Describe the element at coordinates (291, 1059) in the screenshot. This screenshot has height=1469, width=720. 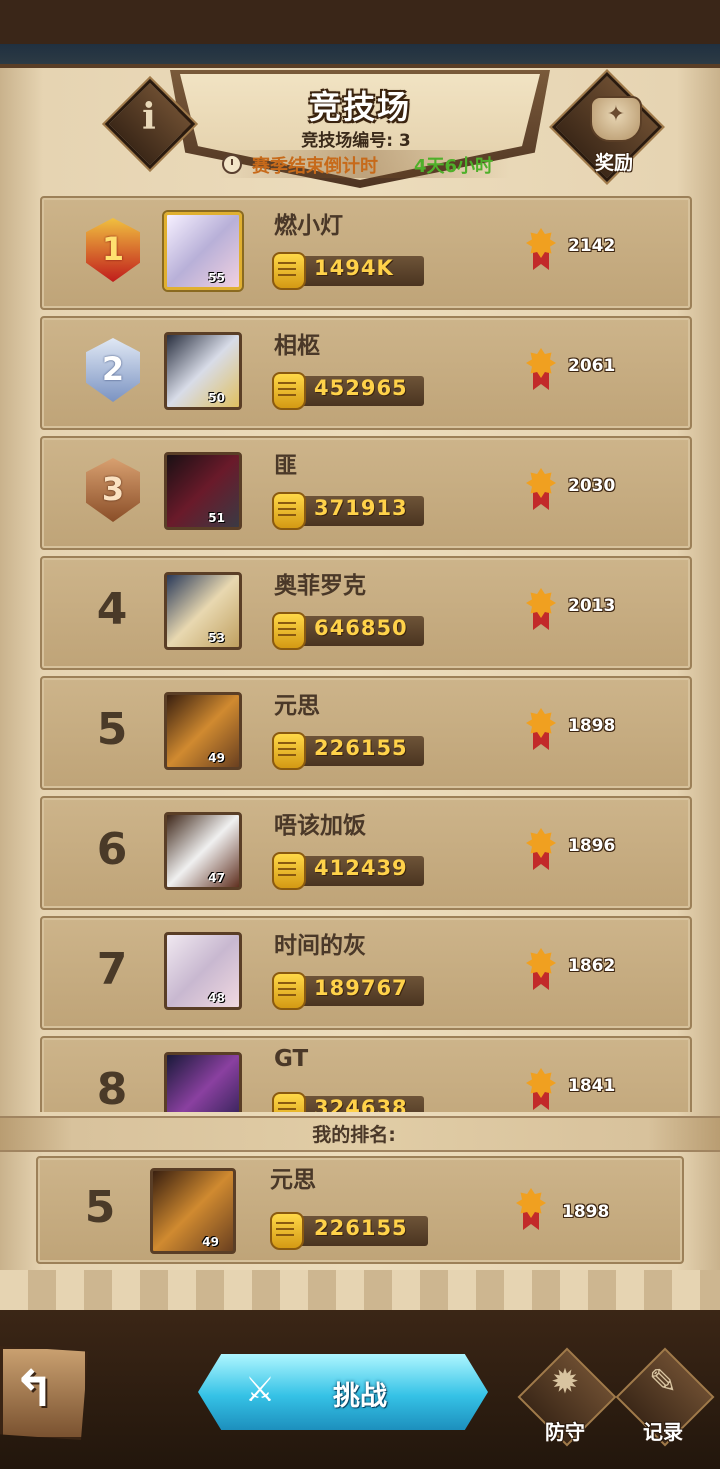
I see `player-name: GT` at that location.